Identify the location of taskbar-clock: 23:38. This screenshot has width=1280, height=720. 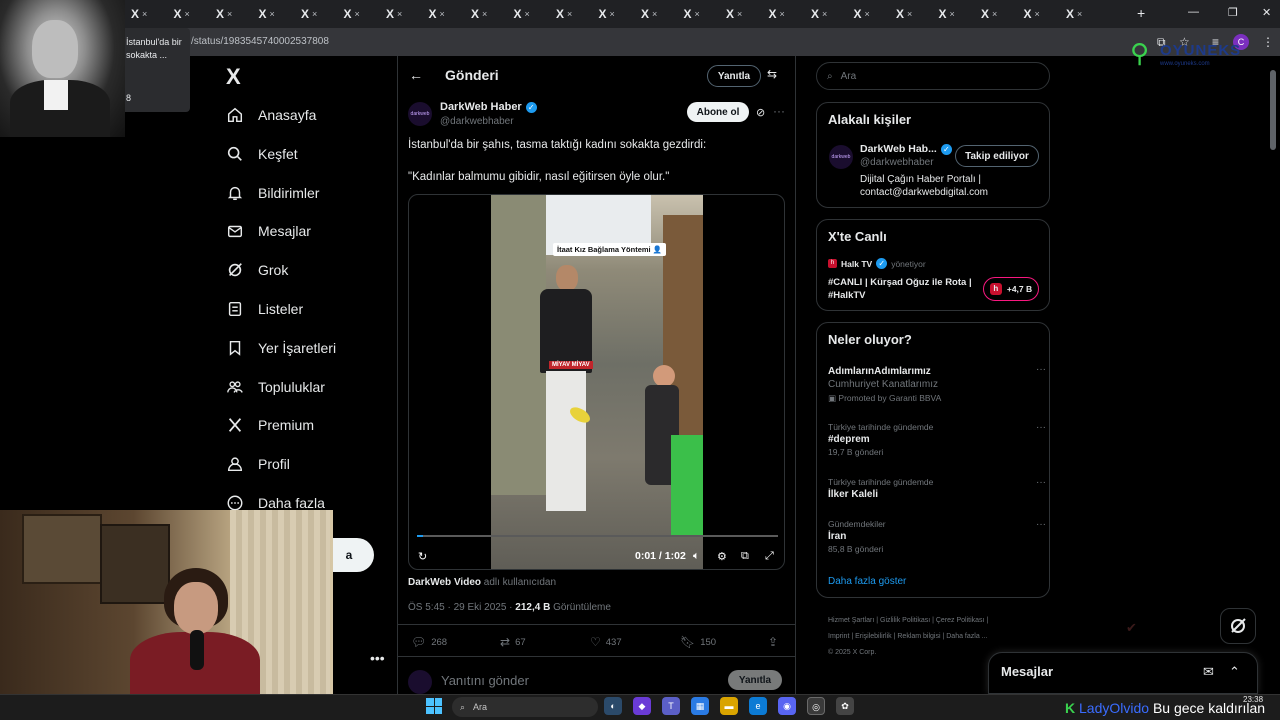
(1253, 700).